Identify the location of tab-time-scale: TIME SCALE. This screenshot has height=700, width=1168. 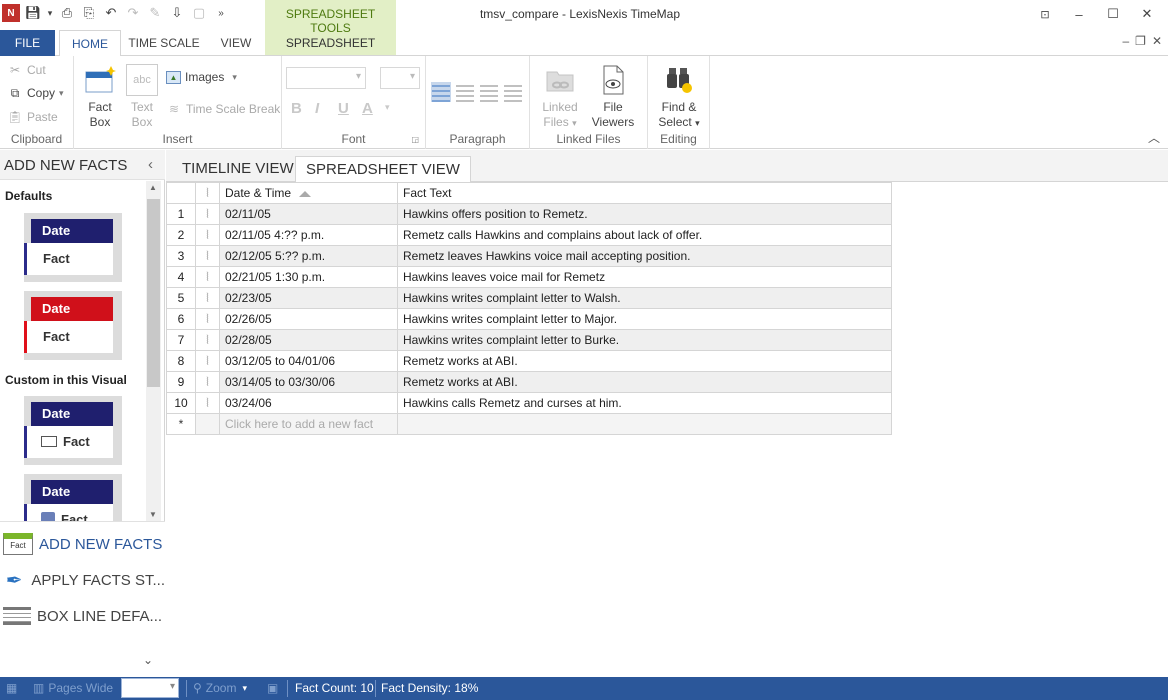
(164, 43).